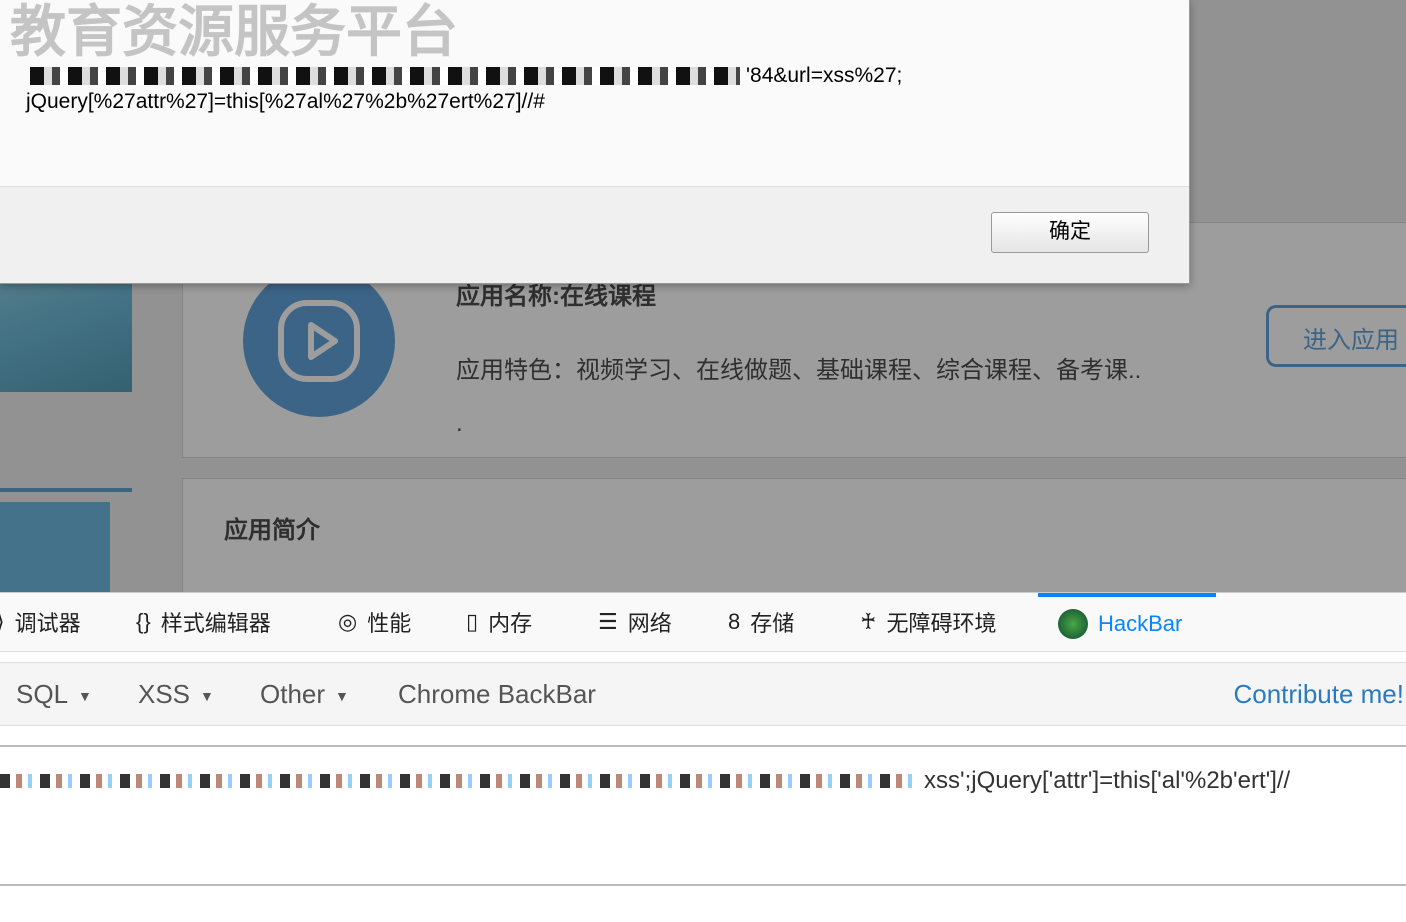 This screenshot has height=922, width=1406. What do you see at coordinates (1318, 694) in the screenshot?
I see `contribute-link: Contribute me!` at bounding box center [1318, 694].